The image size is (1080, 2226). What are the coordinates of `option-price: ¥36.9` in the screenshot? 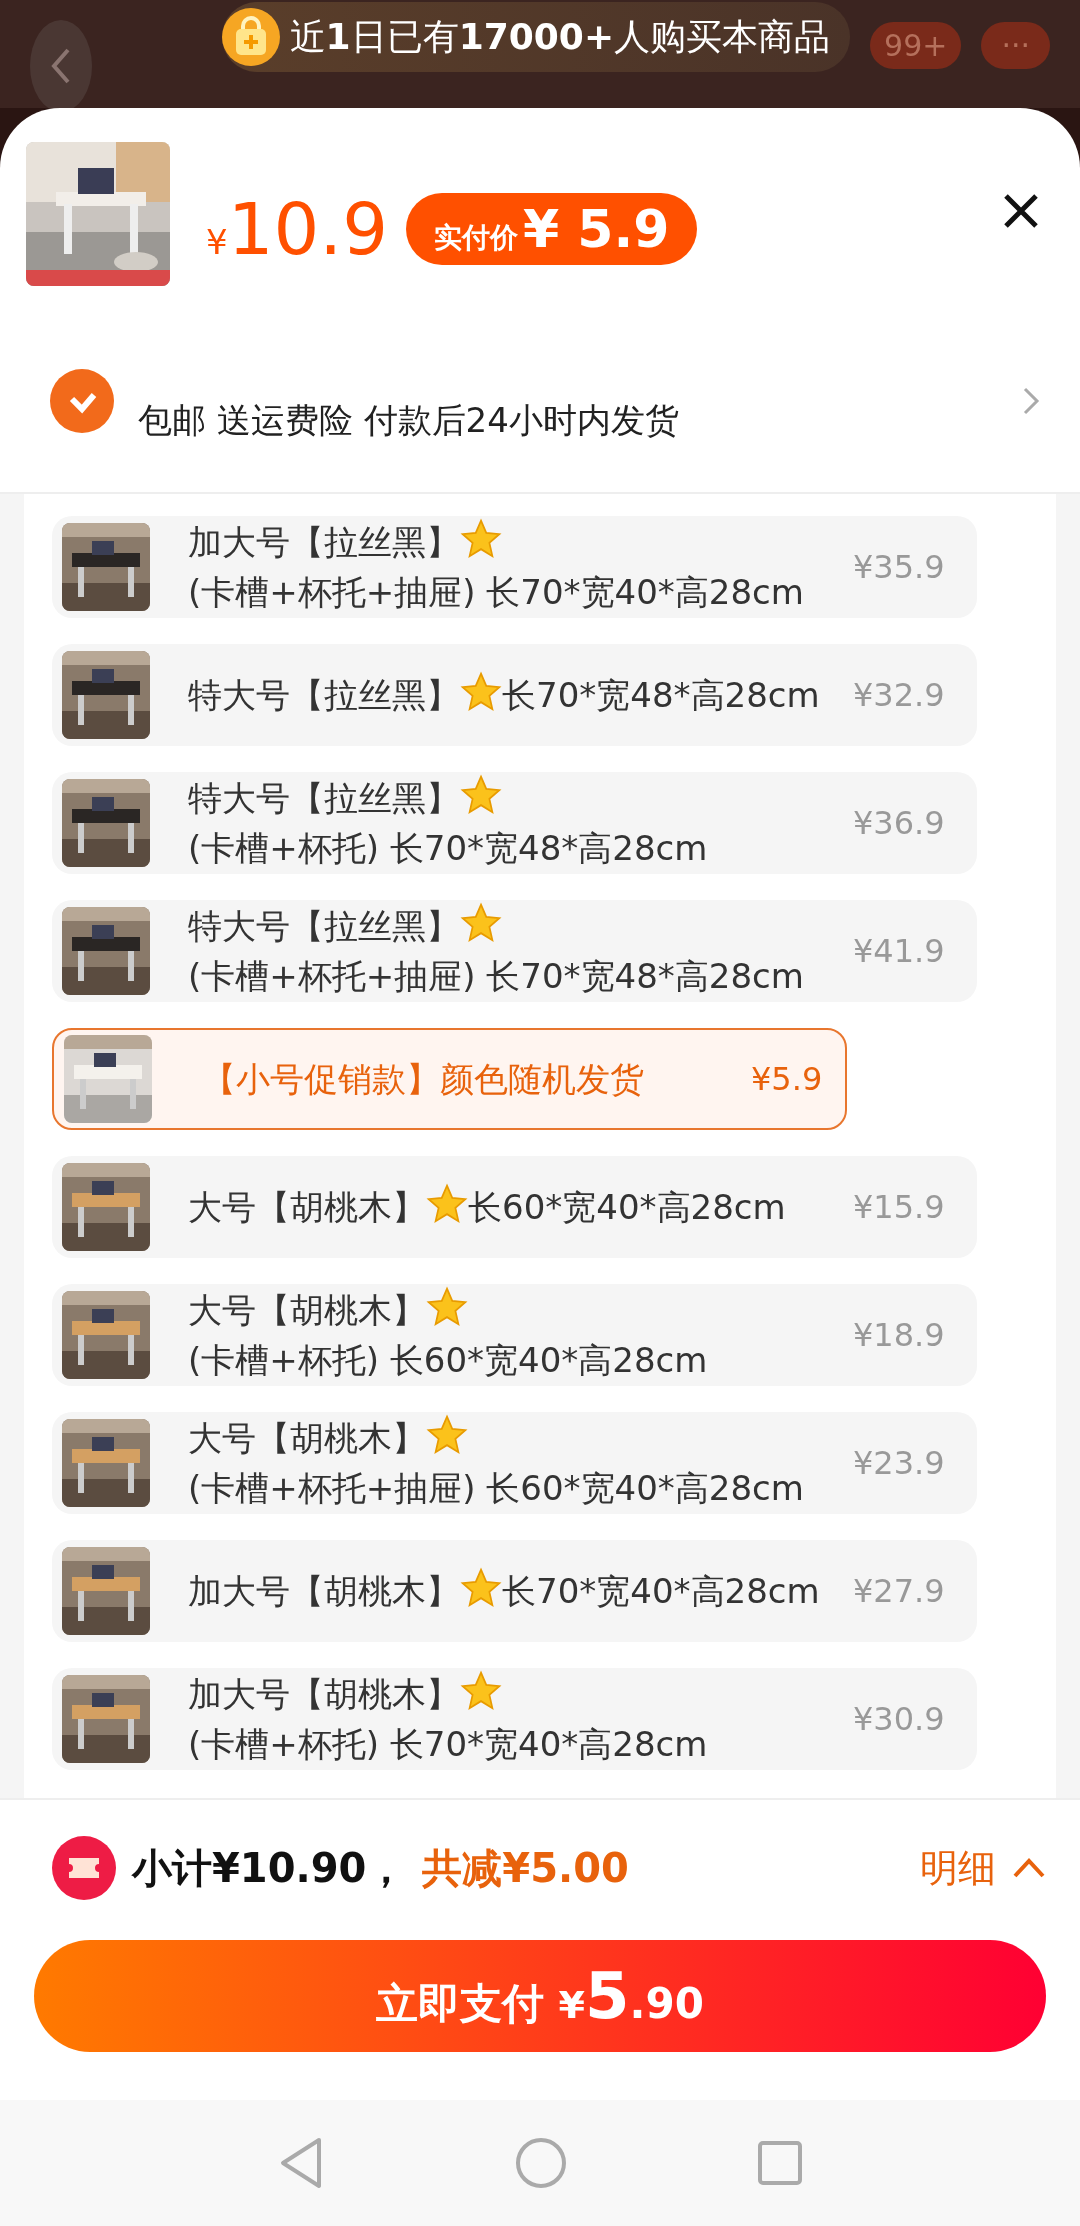 It's located at (899, 823).